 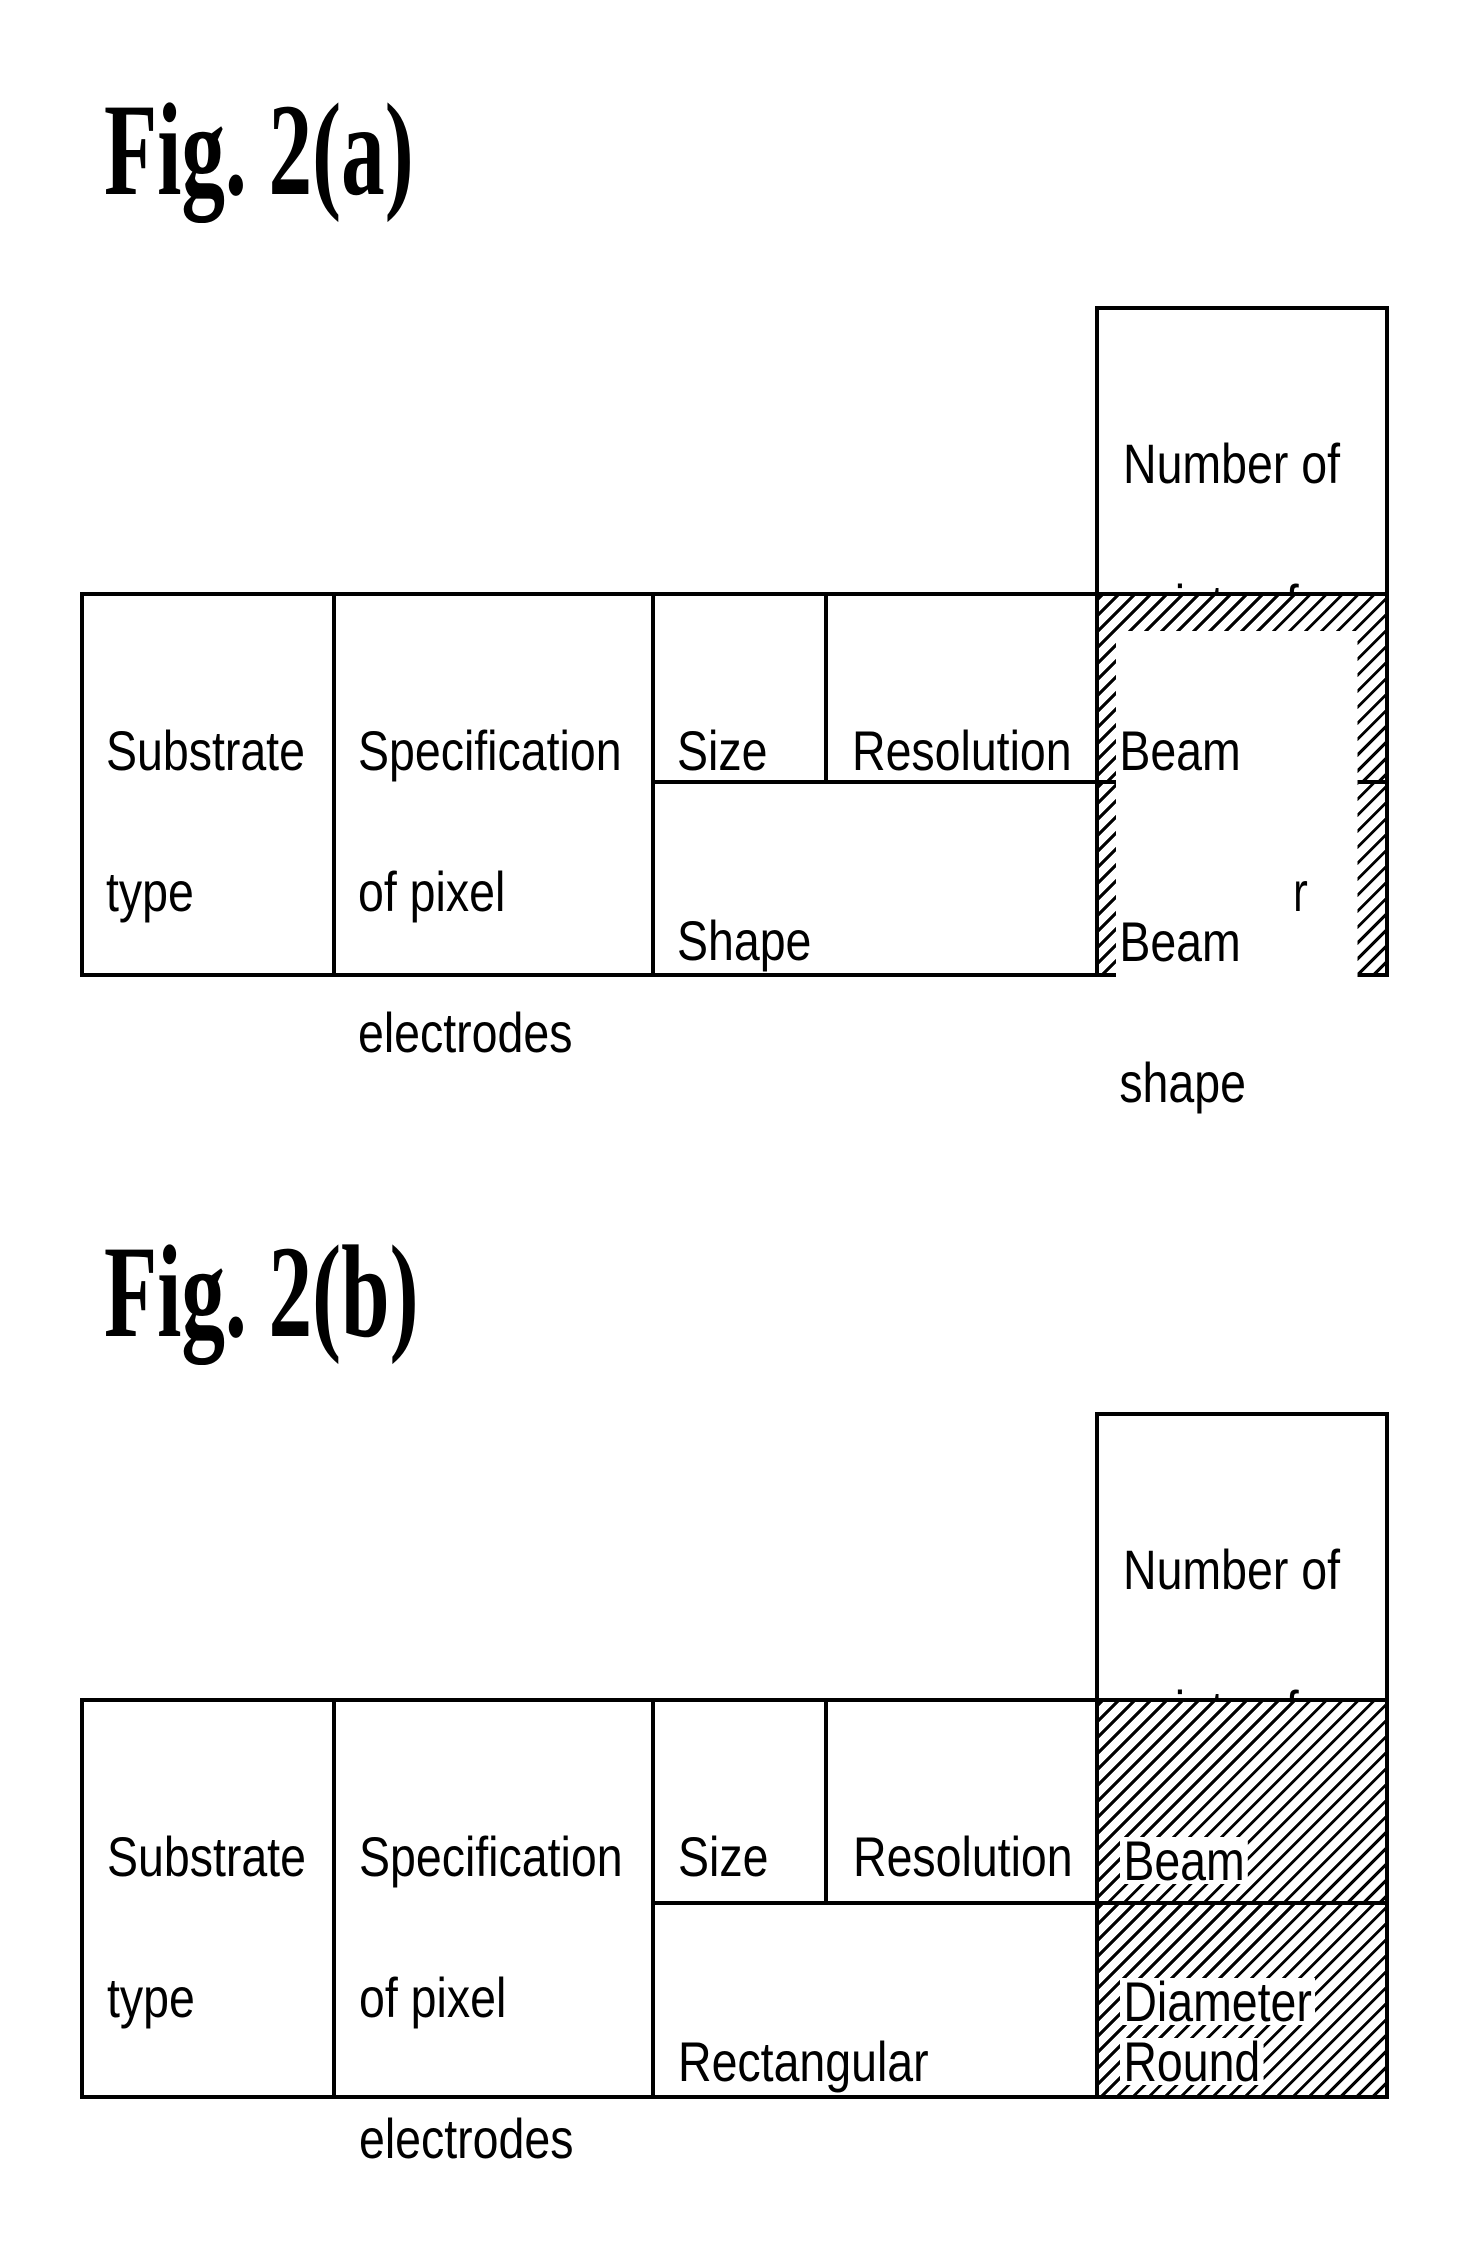 What do you see at coordinates (259, 149) in the screenshot?
I see `figure-title: Fig. 2(a)` at bounding box center [259, 149].